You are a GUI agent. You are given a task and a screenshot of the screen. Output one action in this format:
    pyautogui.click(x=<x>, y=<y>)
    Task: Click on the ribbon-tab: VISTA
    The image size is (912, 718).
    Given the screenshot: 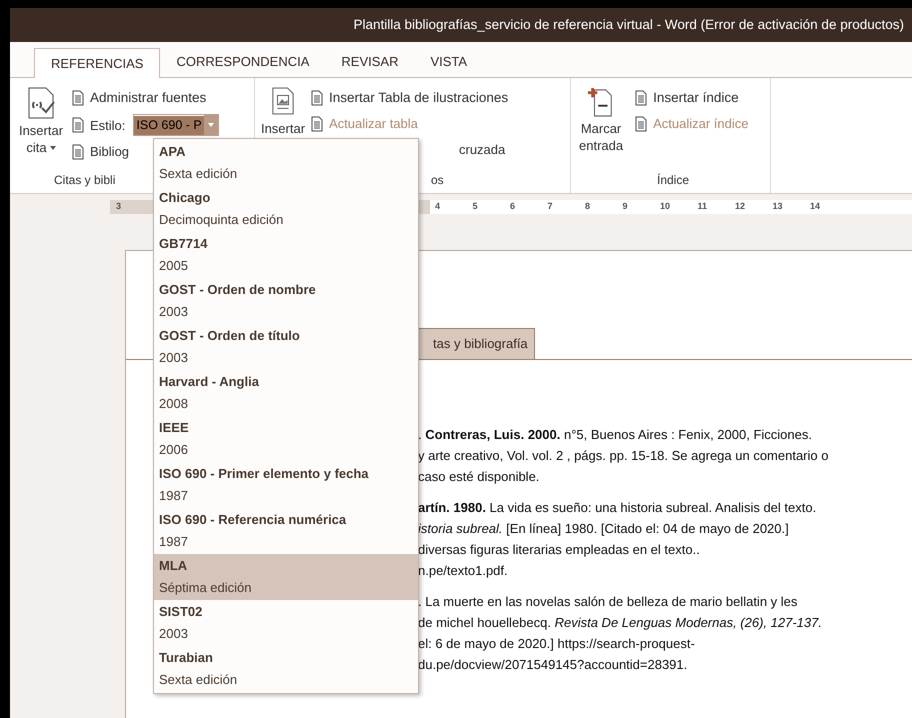 What is the action you would take?
    pyautogui.click(x=449, y=62)
    